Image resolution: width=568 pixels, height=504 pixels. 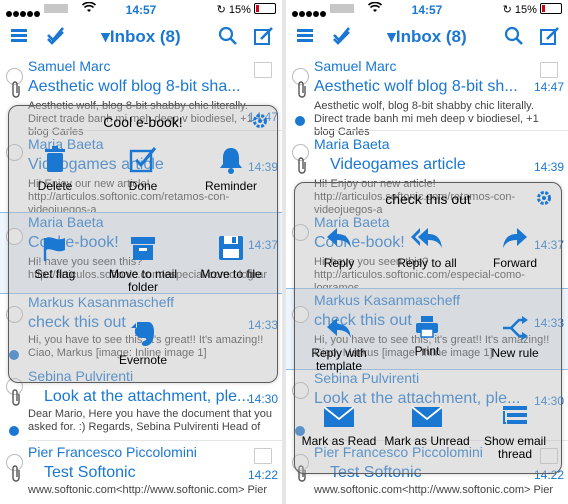 I want to click on email-time: 14:47, so click(x=548, y=87).